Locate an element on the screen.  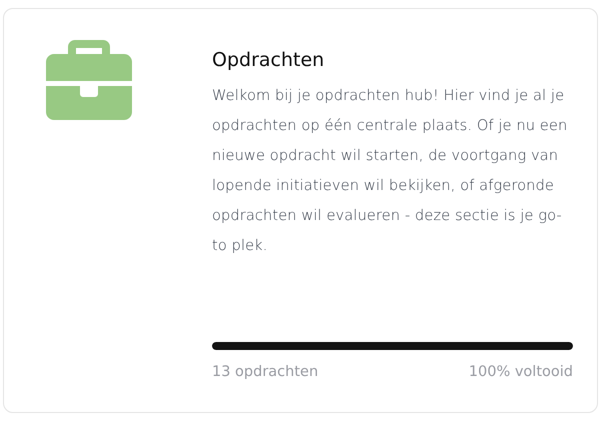
briefcase-icon is located at coordinates (89, 80).